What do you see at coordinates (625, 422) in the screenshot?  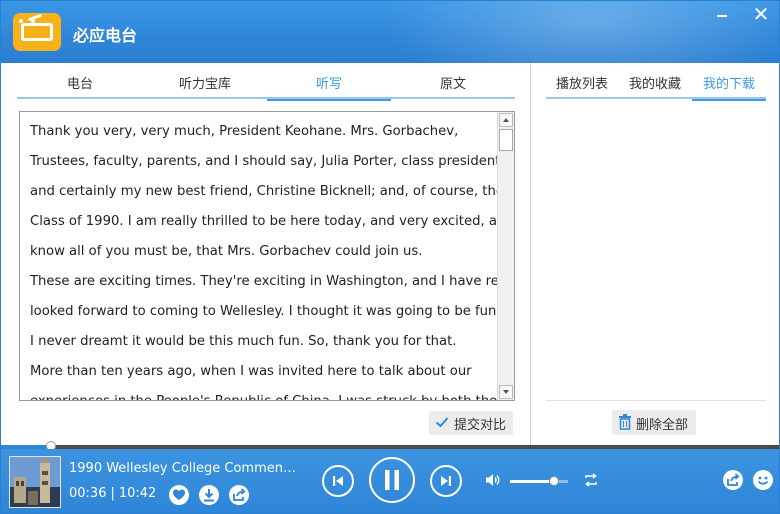 I see `trash-icon` at bounding box center [625, 422].